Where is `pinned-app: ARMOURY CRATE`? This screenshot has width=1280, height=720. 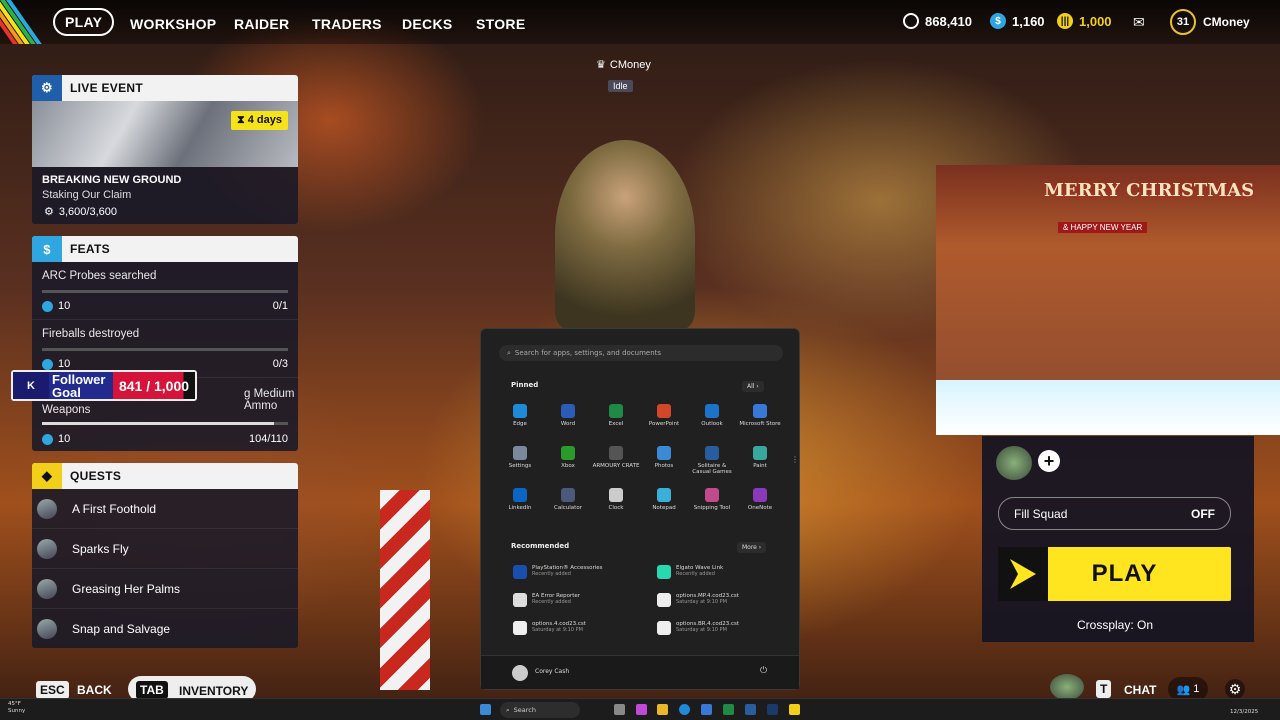 pinned-app: ARMOURY CRATE is located at coordinates (616, 457).